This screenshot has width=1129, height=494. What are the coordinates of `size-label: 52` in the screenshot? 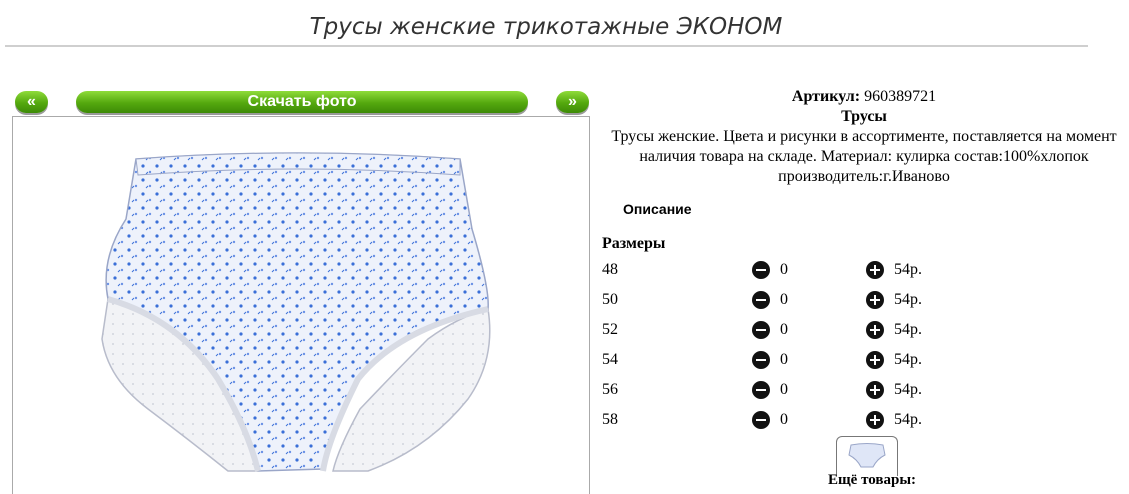 It's located at (610, 329).